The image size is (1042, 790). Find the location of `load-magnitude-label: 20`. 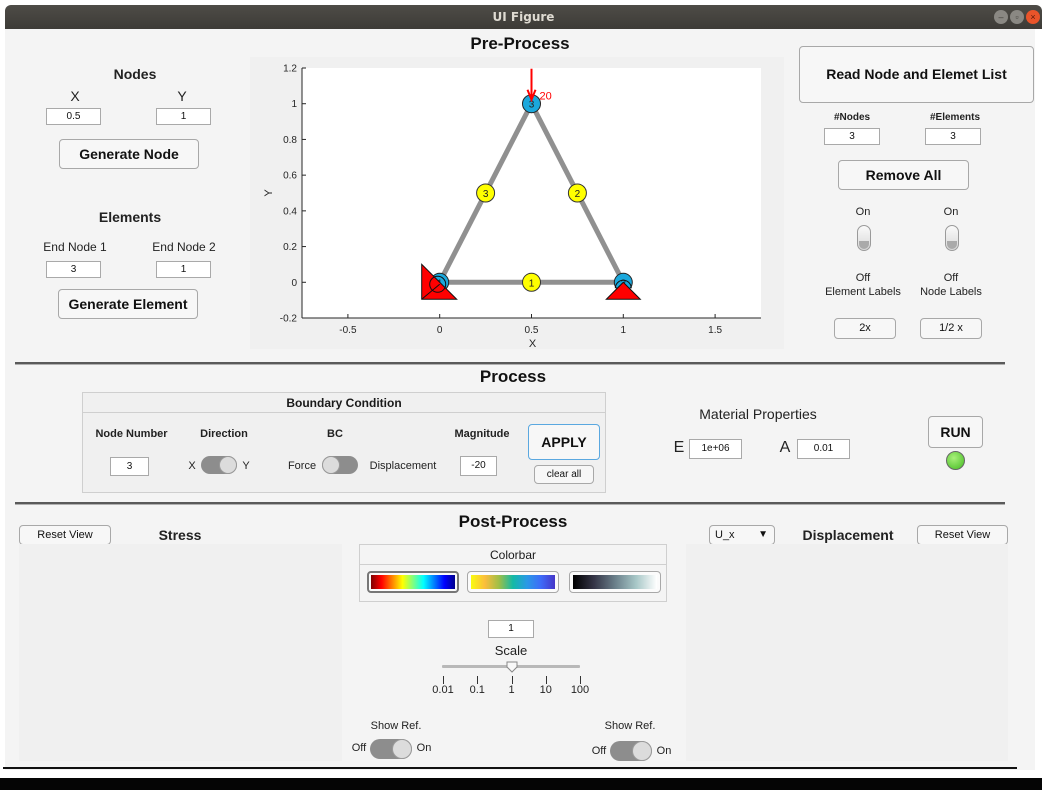

load-magnitude-label: 20 is located at coordinates (546, 97).